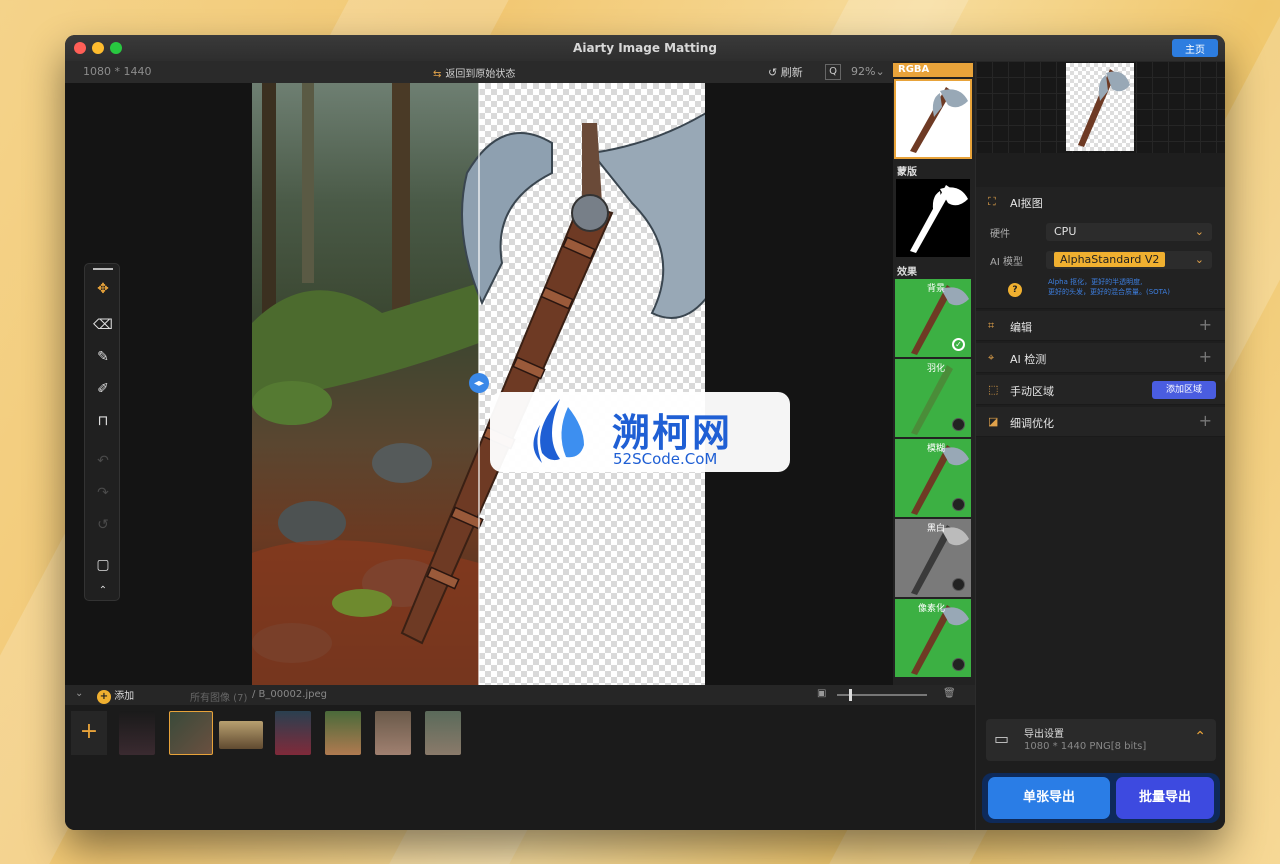  Describe the element at coordinates (1002, 738) in the screenshot. I see `monitor-gear-icon: ▭` at that location.